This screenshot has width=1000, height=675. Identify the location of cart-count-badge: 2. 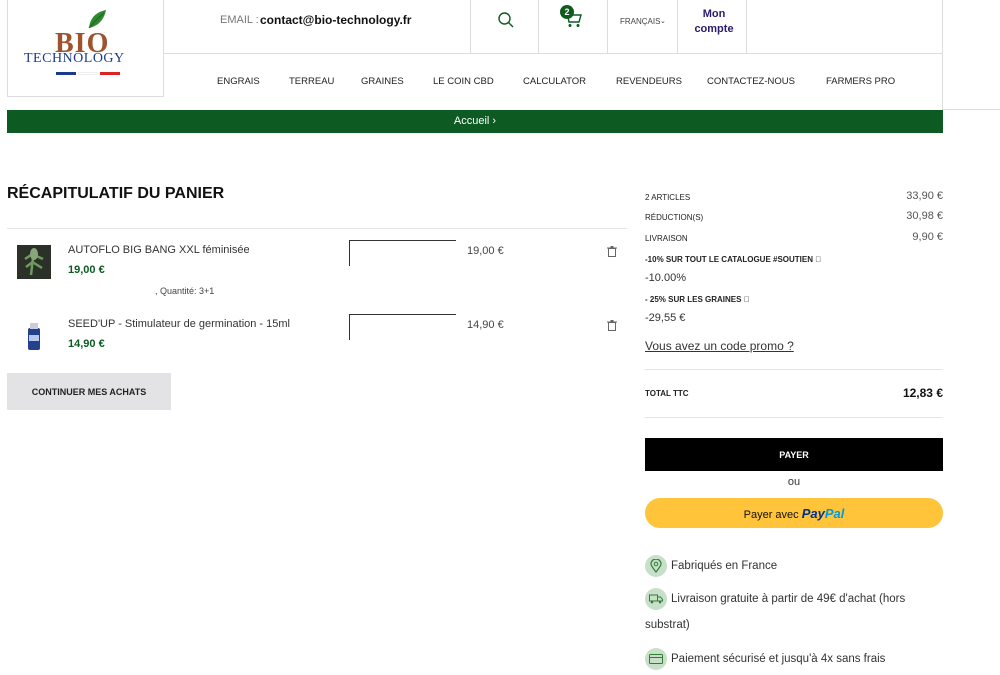
(567, 12).